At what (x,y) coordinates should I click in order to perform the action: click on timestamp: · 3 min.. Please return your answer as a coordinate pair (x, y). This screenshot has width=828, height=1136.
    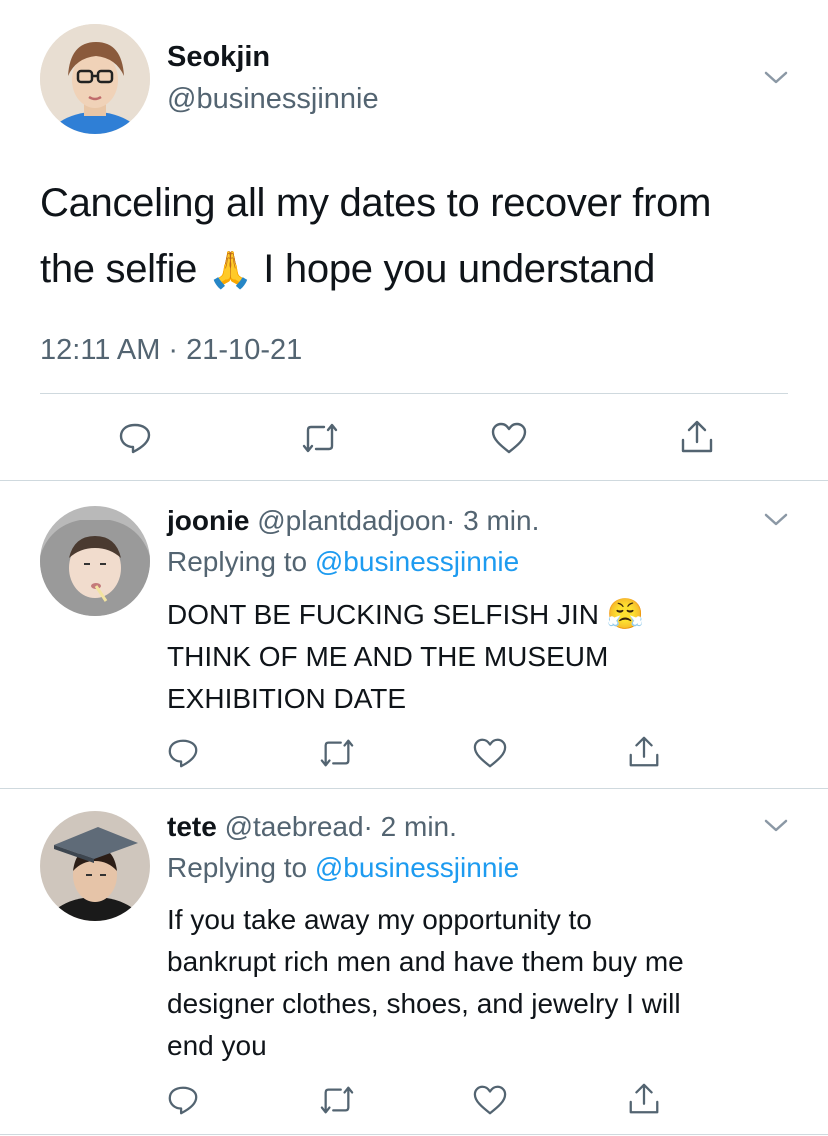
    Looking at the image, I should click on (493, 520).